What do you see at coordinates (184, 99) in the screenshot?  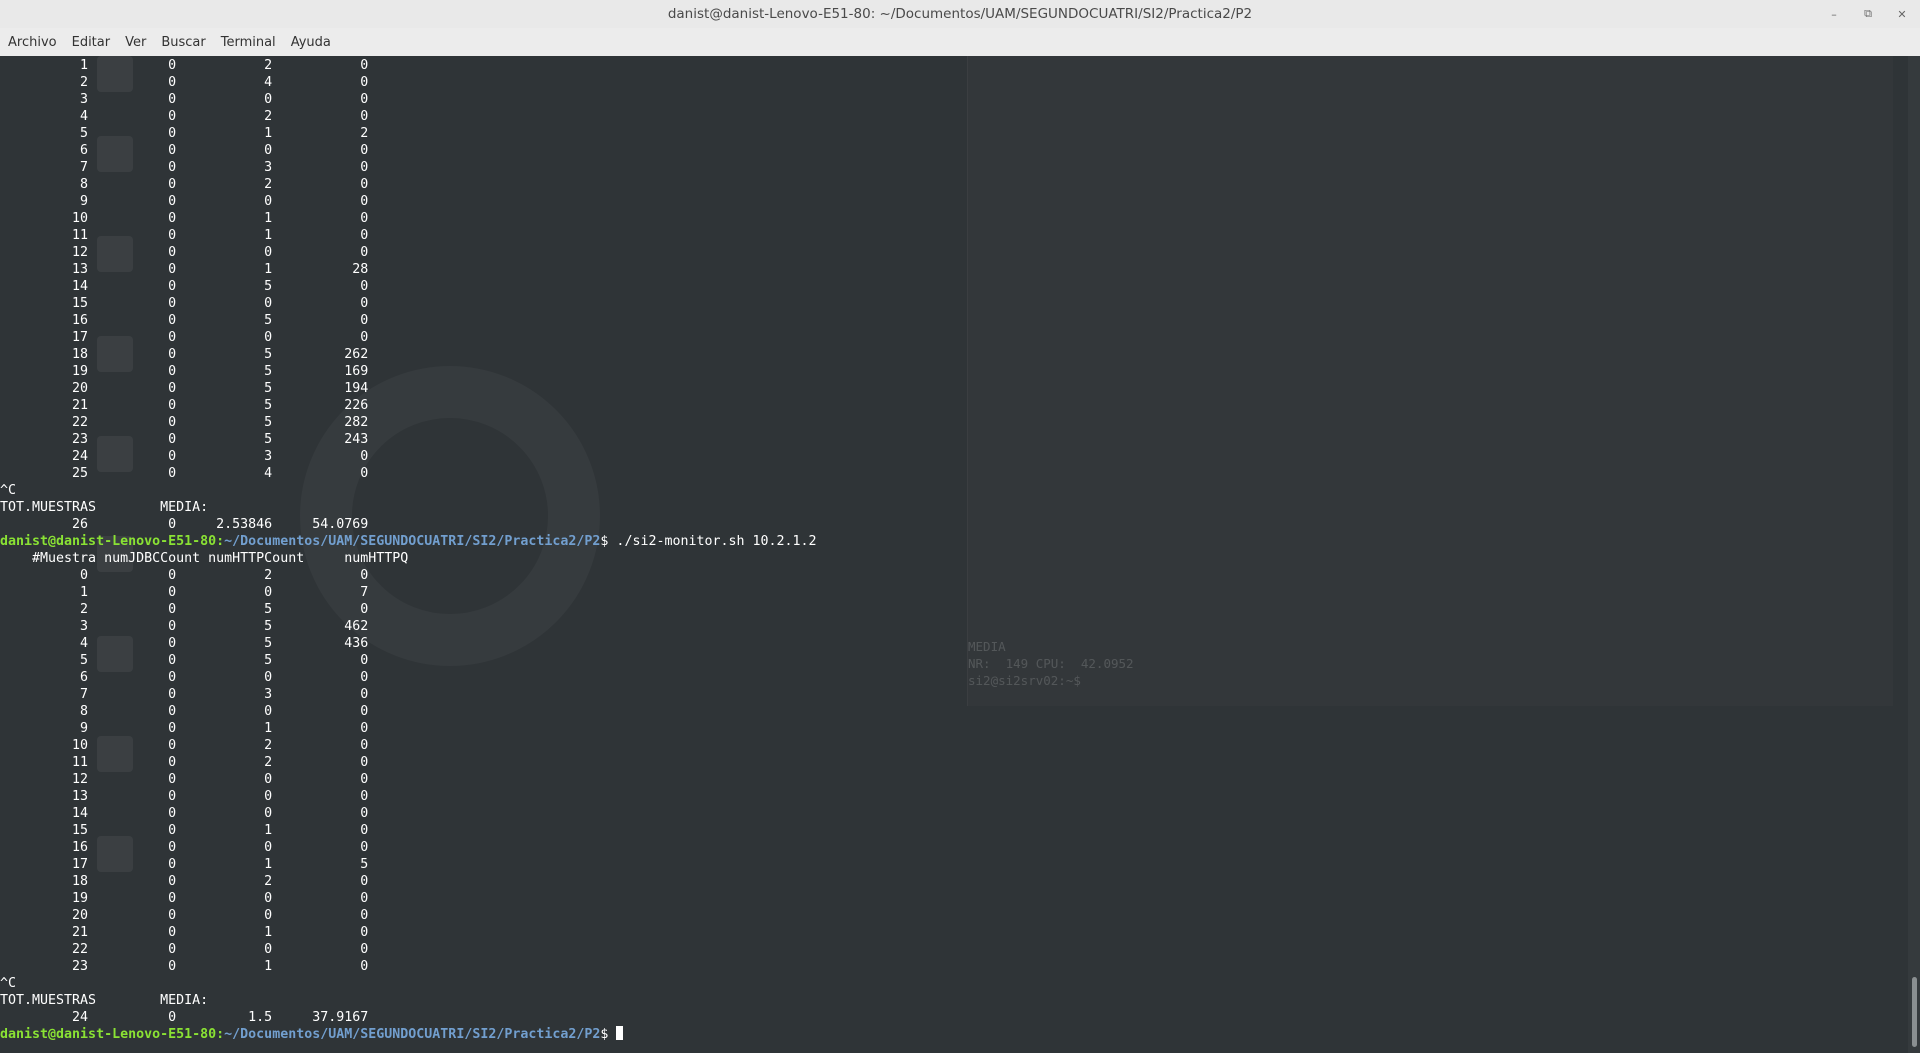 I see `table-row: 3 0 0 0` at bounding box center [184, 99].